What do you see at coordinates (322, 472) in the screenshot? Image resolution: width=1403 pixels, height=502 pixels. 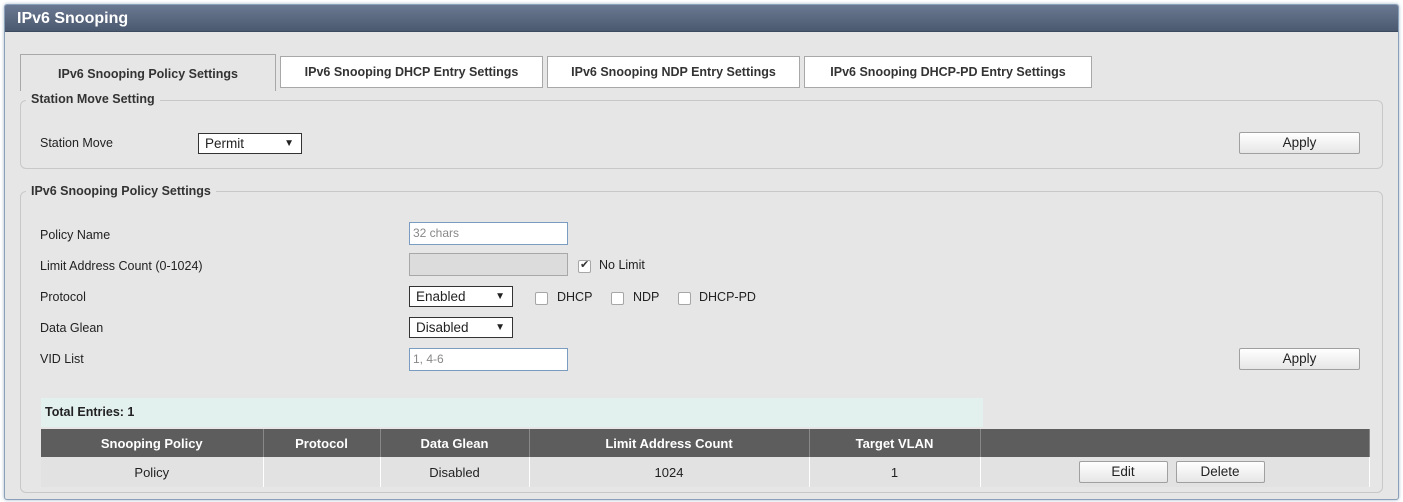 I see `cell-protocol` at bounding box center [322, 472].